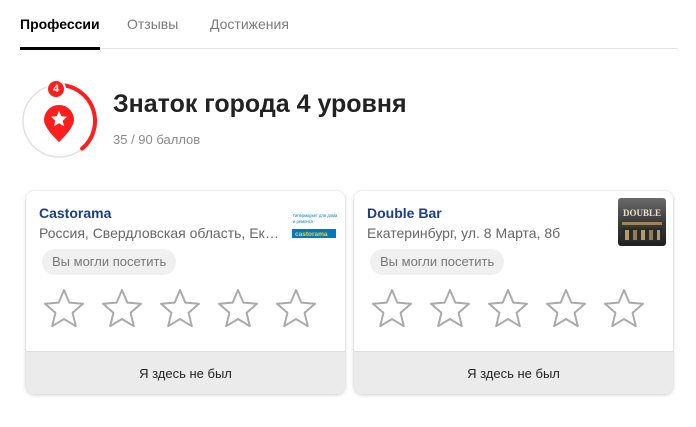 The height and width of the screenshot is (427, 696). I want to click on double-bar-sign-text: DOUBLE, so click(642, 213).